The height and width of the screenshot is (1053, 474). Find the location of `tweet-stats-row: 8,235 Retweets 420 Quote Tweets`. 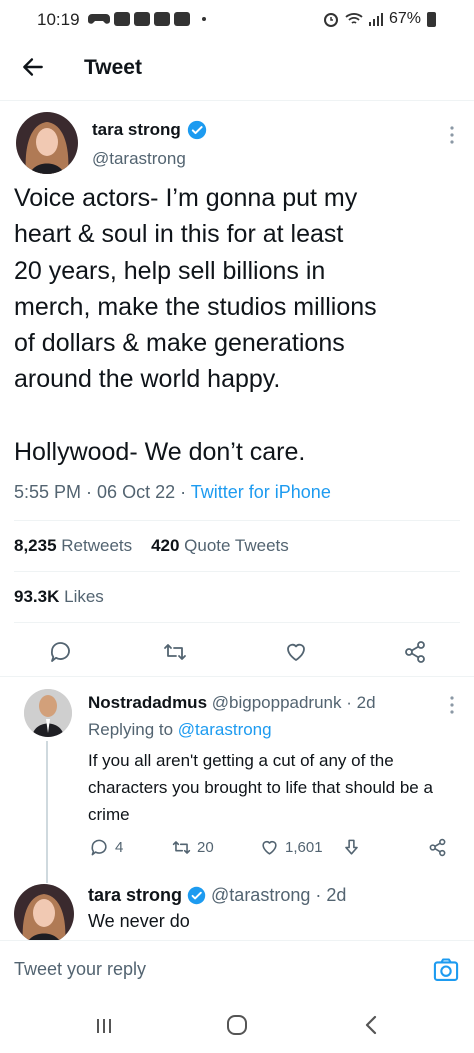

tweet-stats-row: 8,235 Retweets 420 Quote Tweets is located at coordinates (151, 546).